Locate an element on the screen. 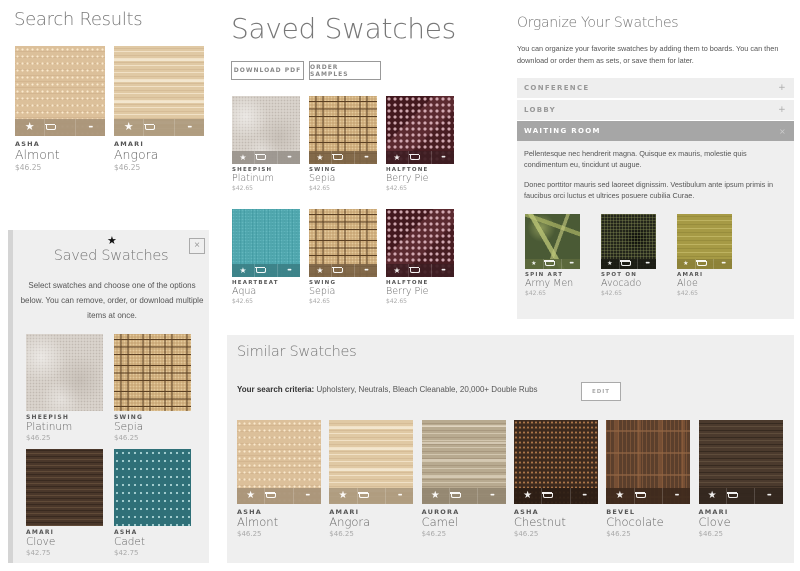 This screenshot has width=800, height=571. swatch-card: ★ ••• AMARI Clove $46.25 is located at coordinates (740, 479).